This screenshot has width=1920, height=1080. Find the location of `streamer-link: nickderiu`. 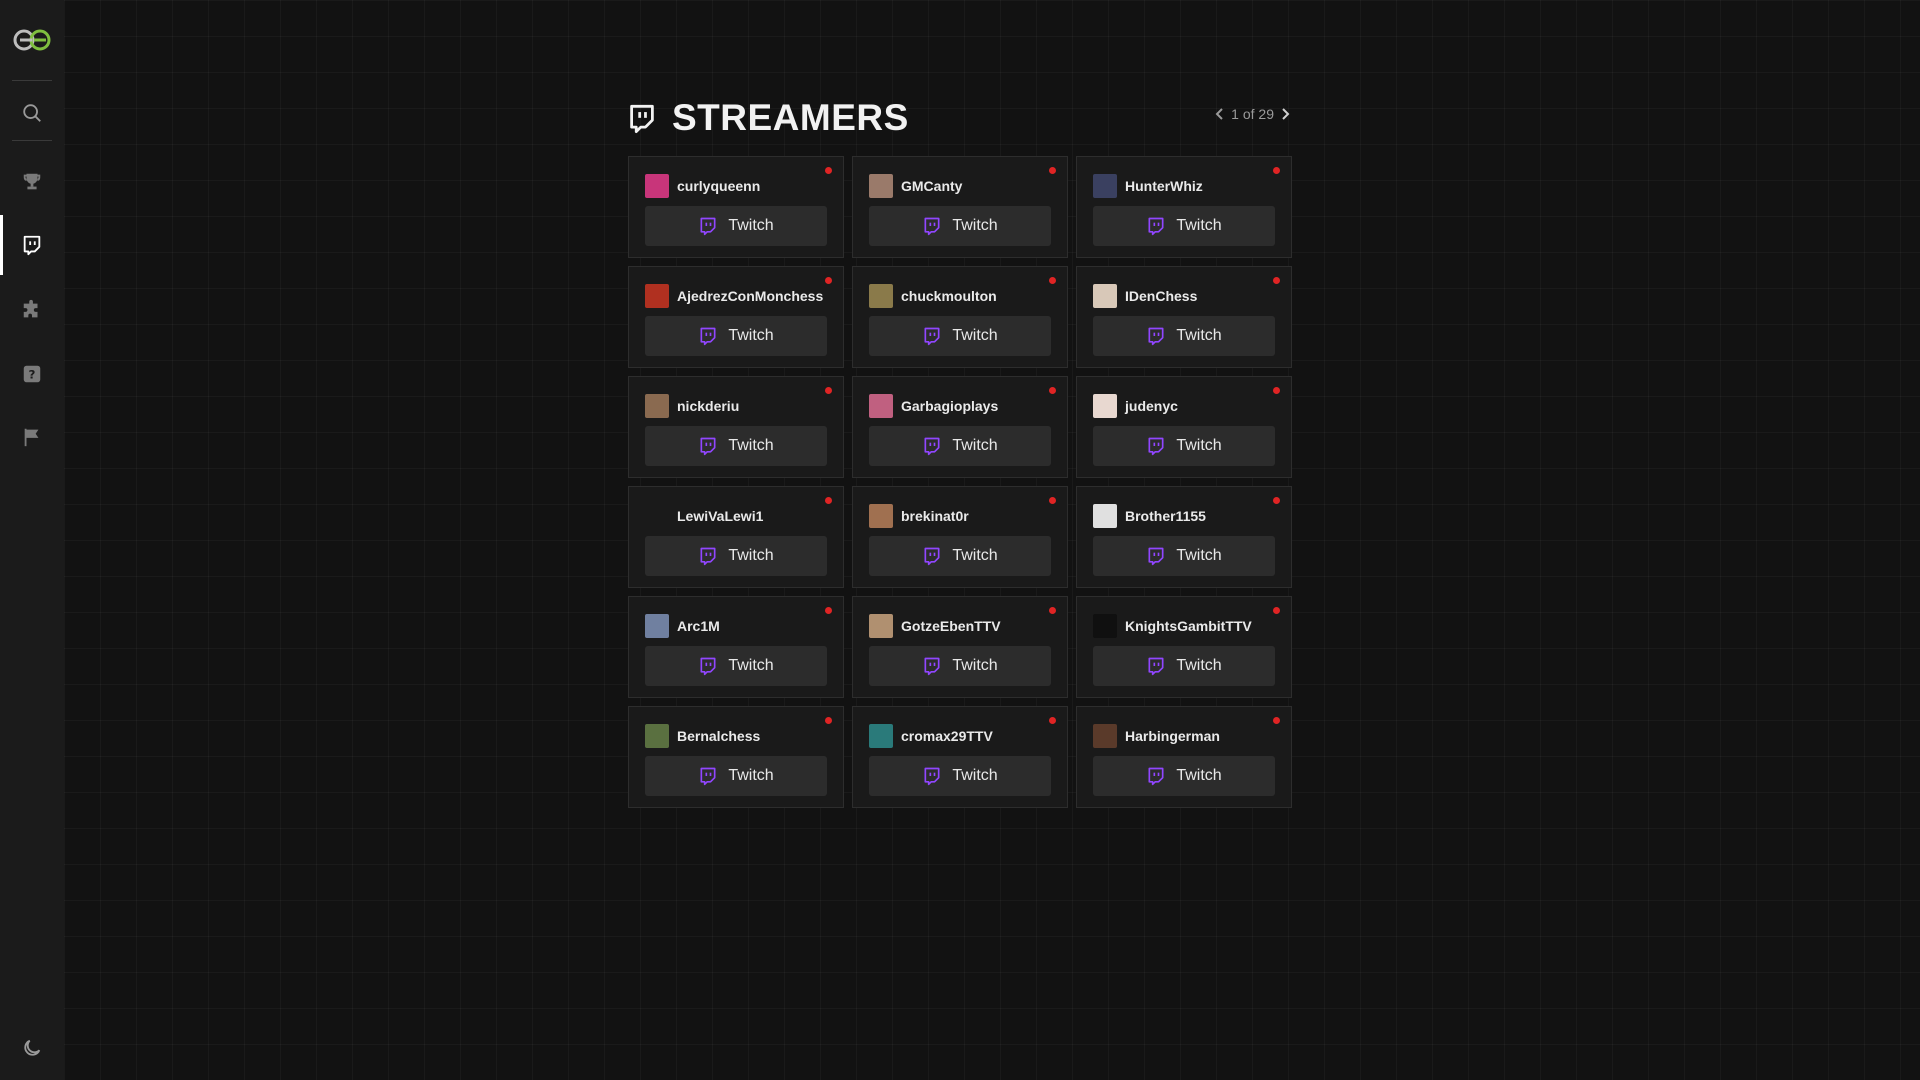

streamer-link: nickderiu is located at coordinates (692, 406).